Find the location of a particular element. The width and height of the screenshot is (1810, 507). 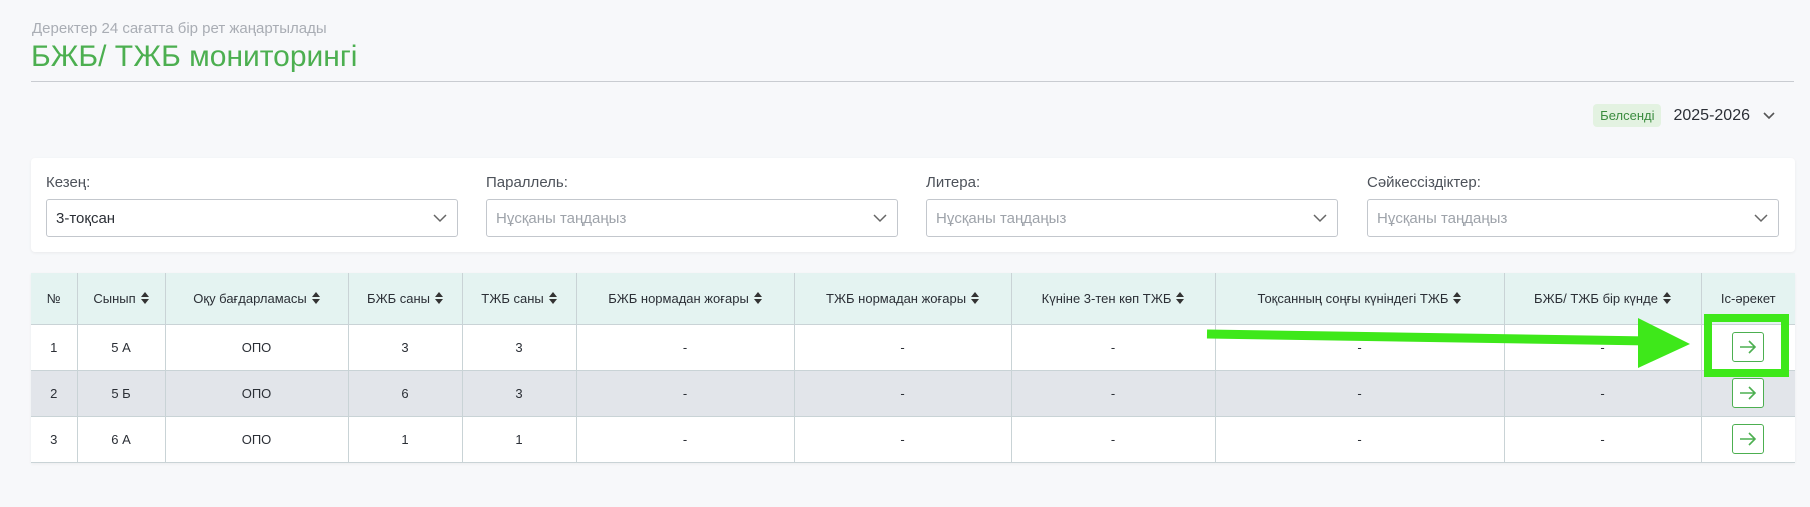

filter-period: Кезең: 3-тоқсан is located at coordinates (252, 205).